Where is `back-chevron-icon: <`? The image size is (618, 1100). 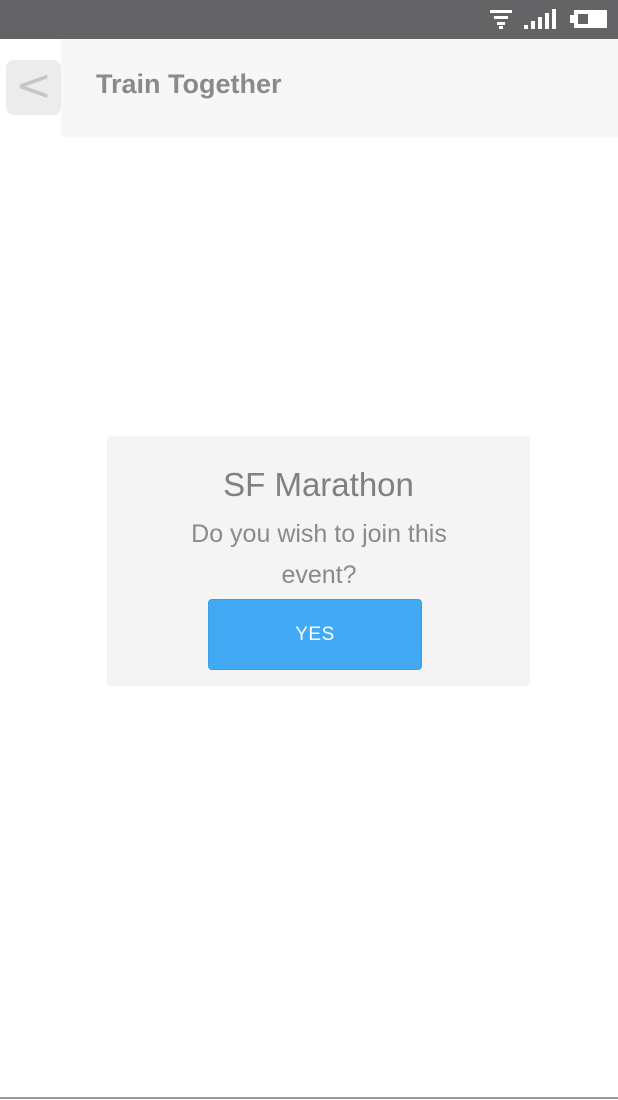
back-chevron-icon: < is located at coordinates (33, 85).